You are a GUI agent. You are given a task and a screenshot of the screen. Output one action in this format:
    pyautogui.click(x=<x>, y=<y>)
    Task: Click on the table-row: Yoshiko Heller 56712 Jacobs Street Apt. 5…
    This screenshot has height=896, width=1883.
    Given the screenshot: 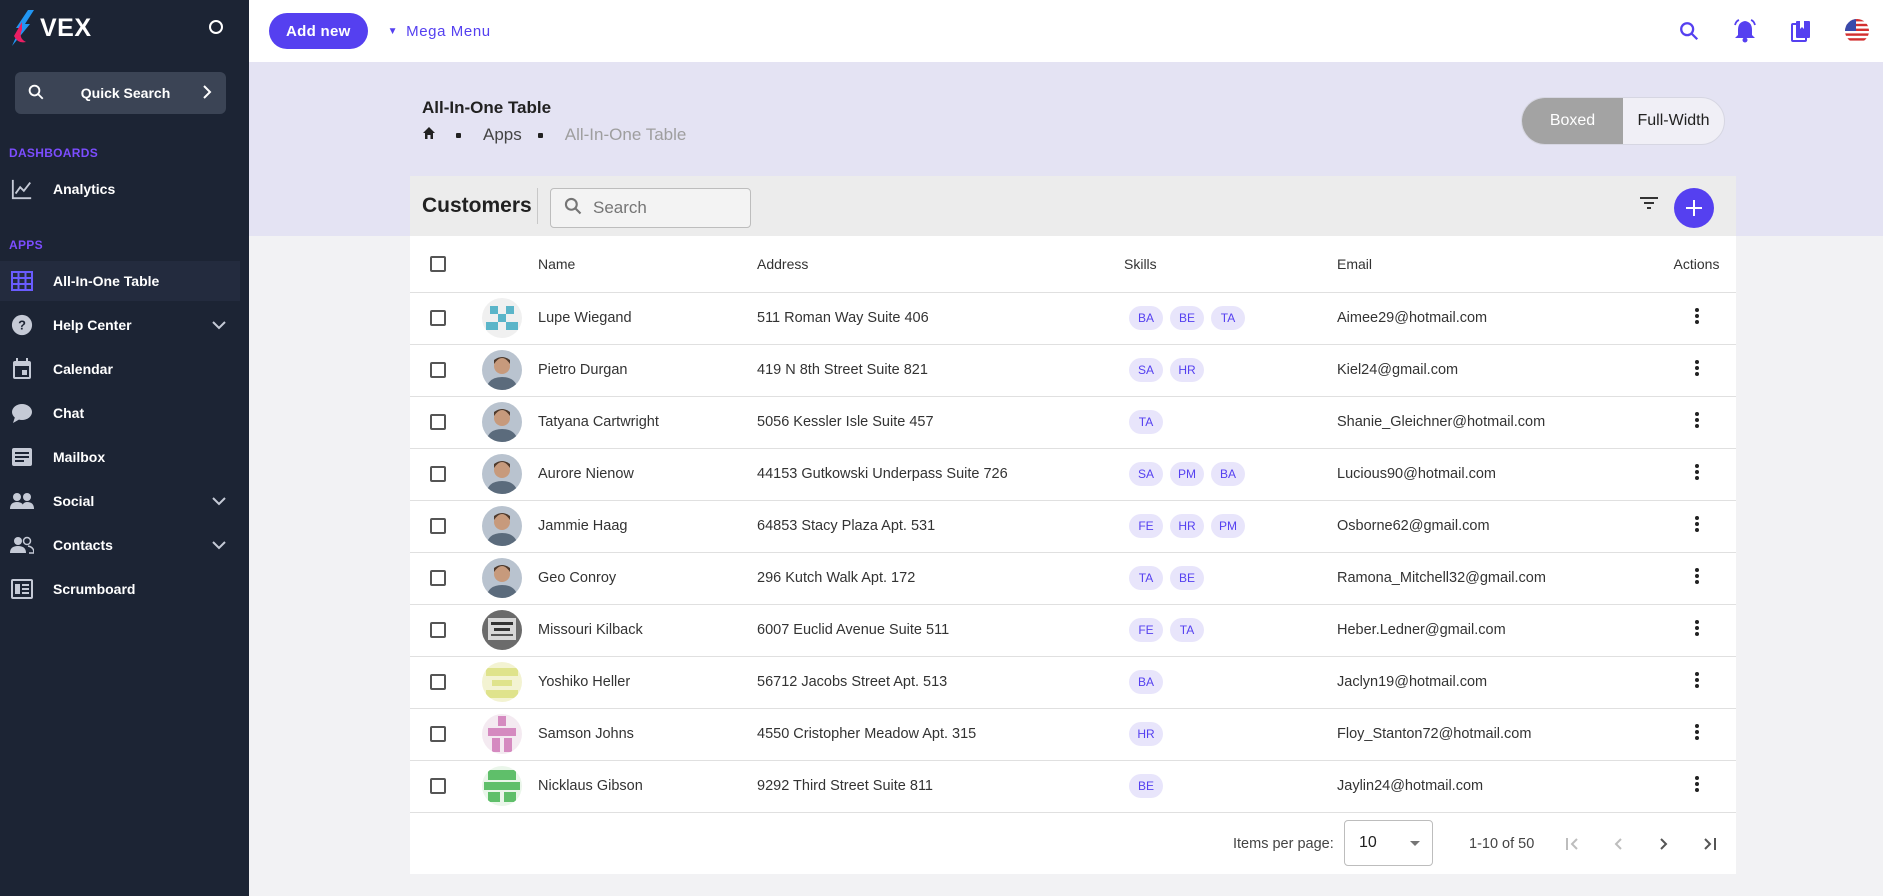 What is the action you would take?
    pyautogui.click(x=1073, y=682)
    